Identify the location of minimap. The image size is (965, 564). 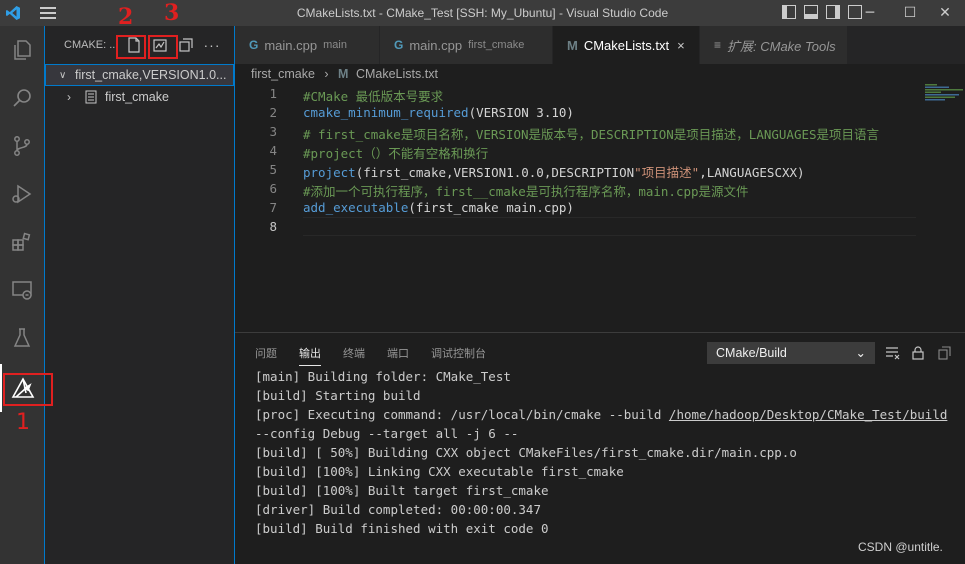
(945, 124).